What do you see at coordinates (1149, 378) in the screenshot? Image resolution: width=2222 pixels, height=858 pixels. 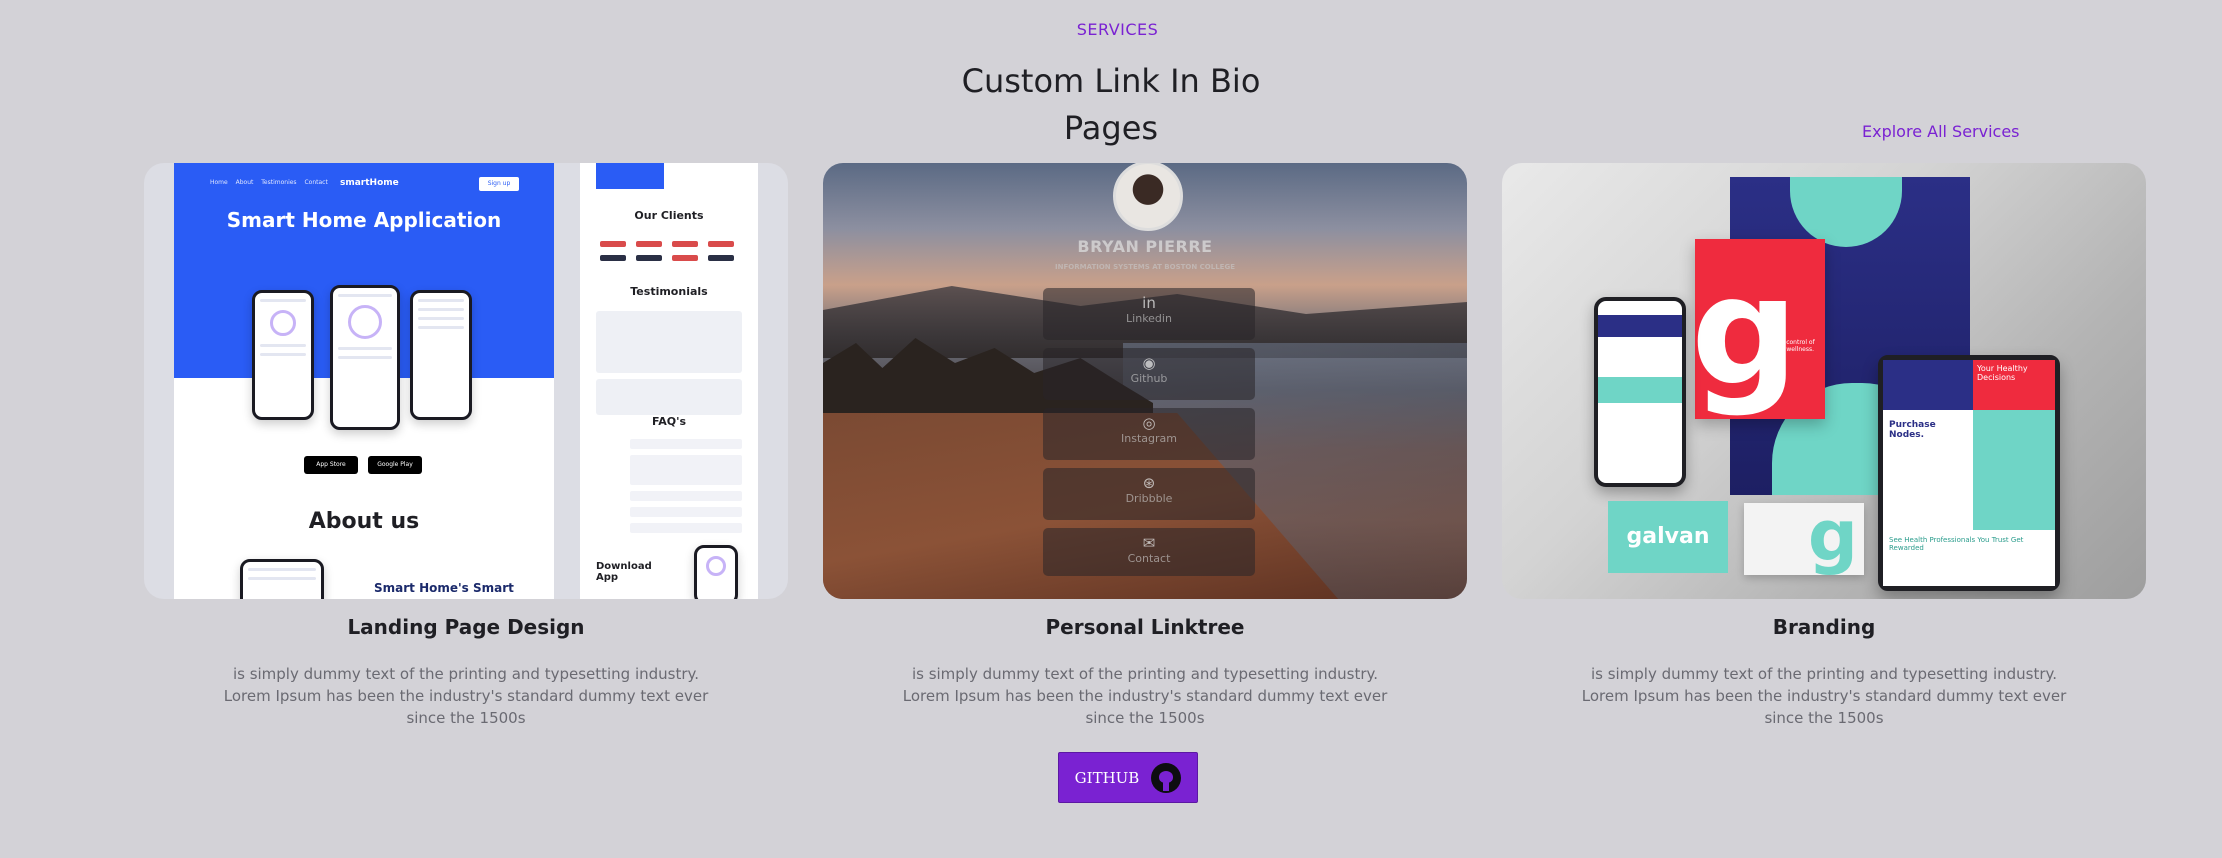 I see `link-label: Github` at bounding box center [1149, 378].